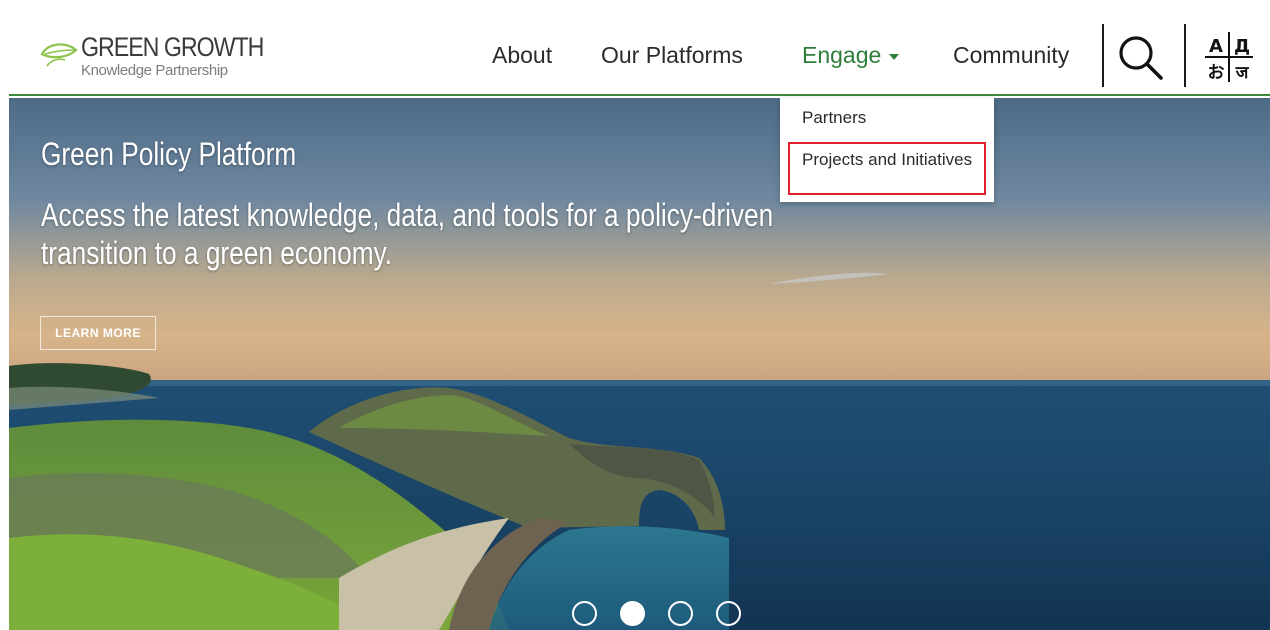  I want to click on magnifier-icon, so click(1141, 58).